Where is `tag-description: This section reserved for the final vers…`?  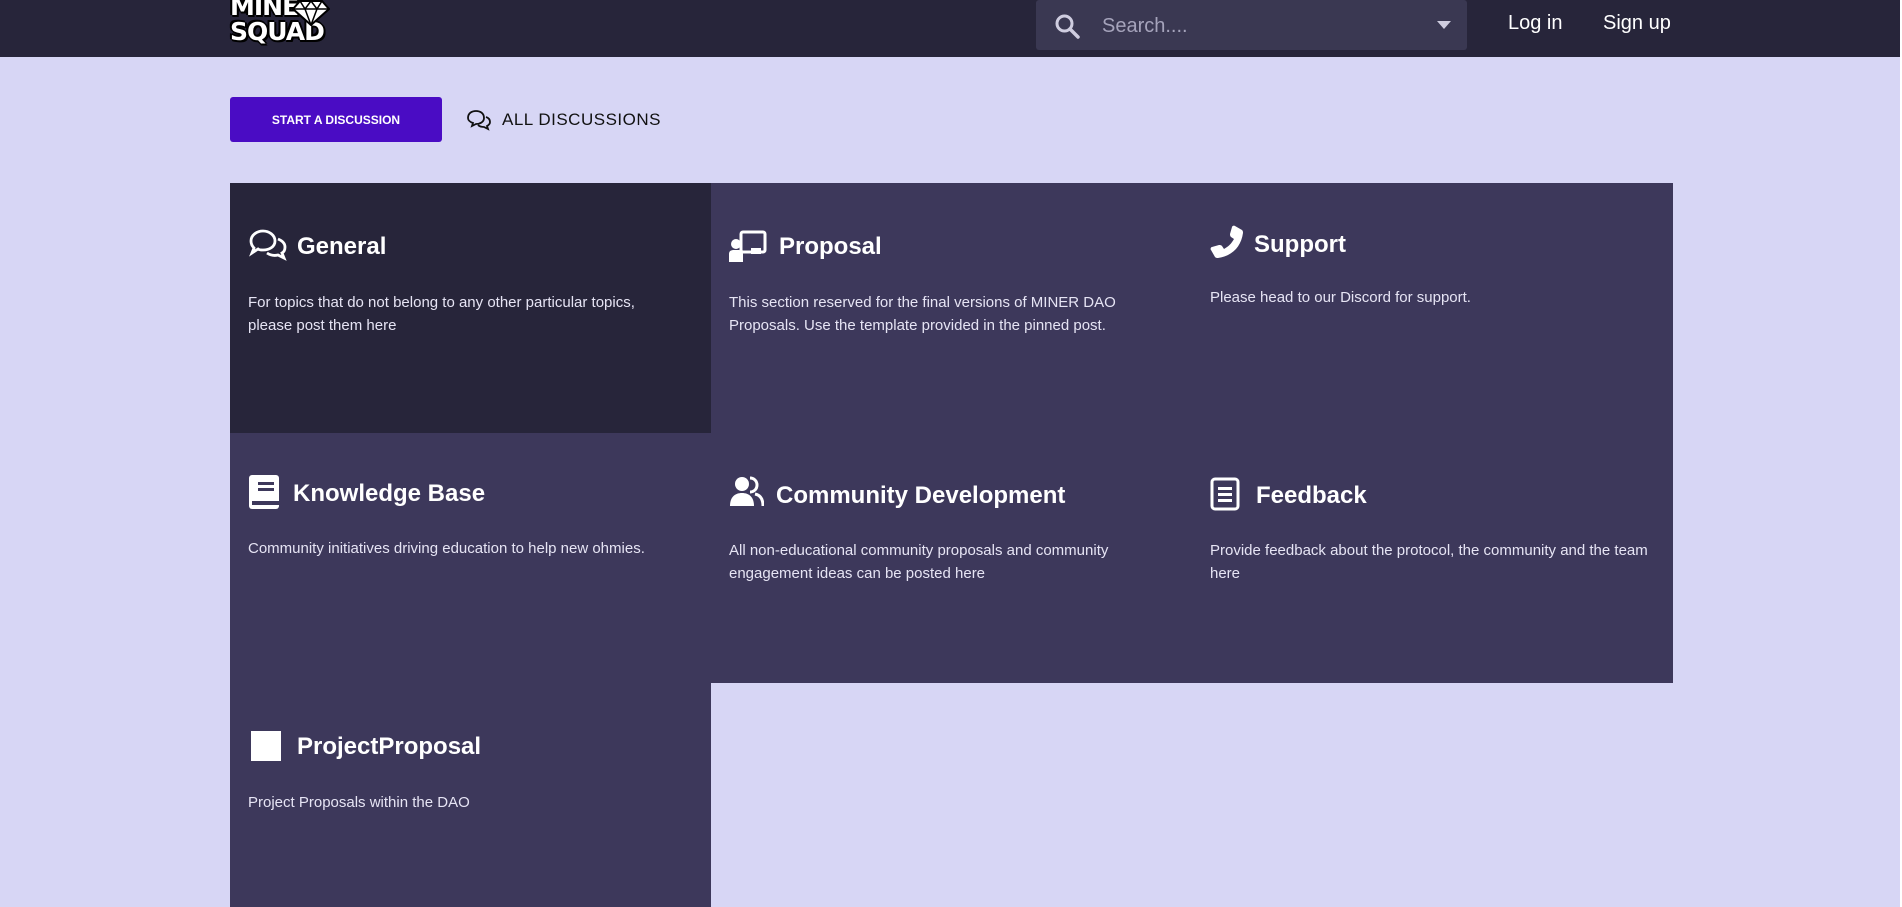 tag-description: This section reserved for the final vers… is located at coordinates (922, 314).